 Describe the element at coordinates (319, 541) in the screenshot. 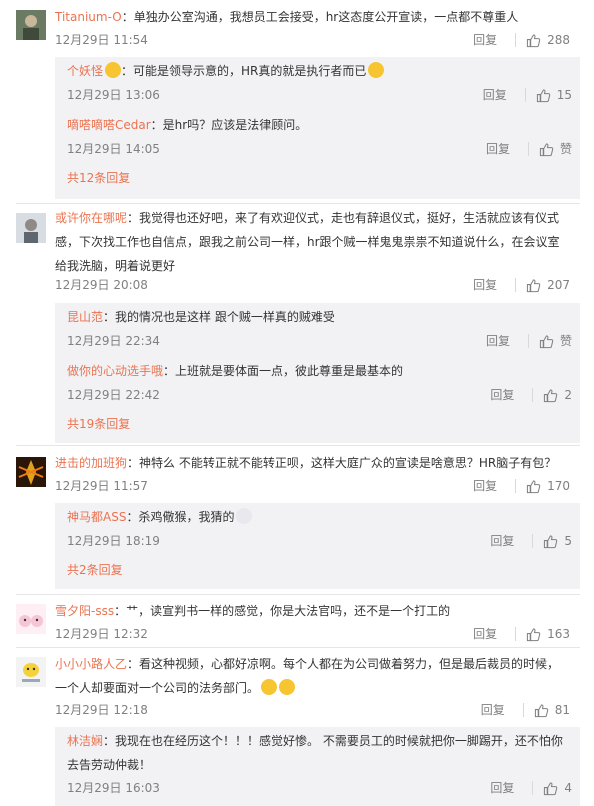

I see `reply-meta: 12月29日 18:19 回复 5` at that location.